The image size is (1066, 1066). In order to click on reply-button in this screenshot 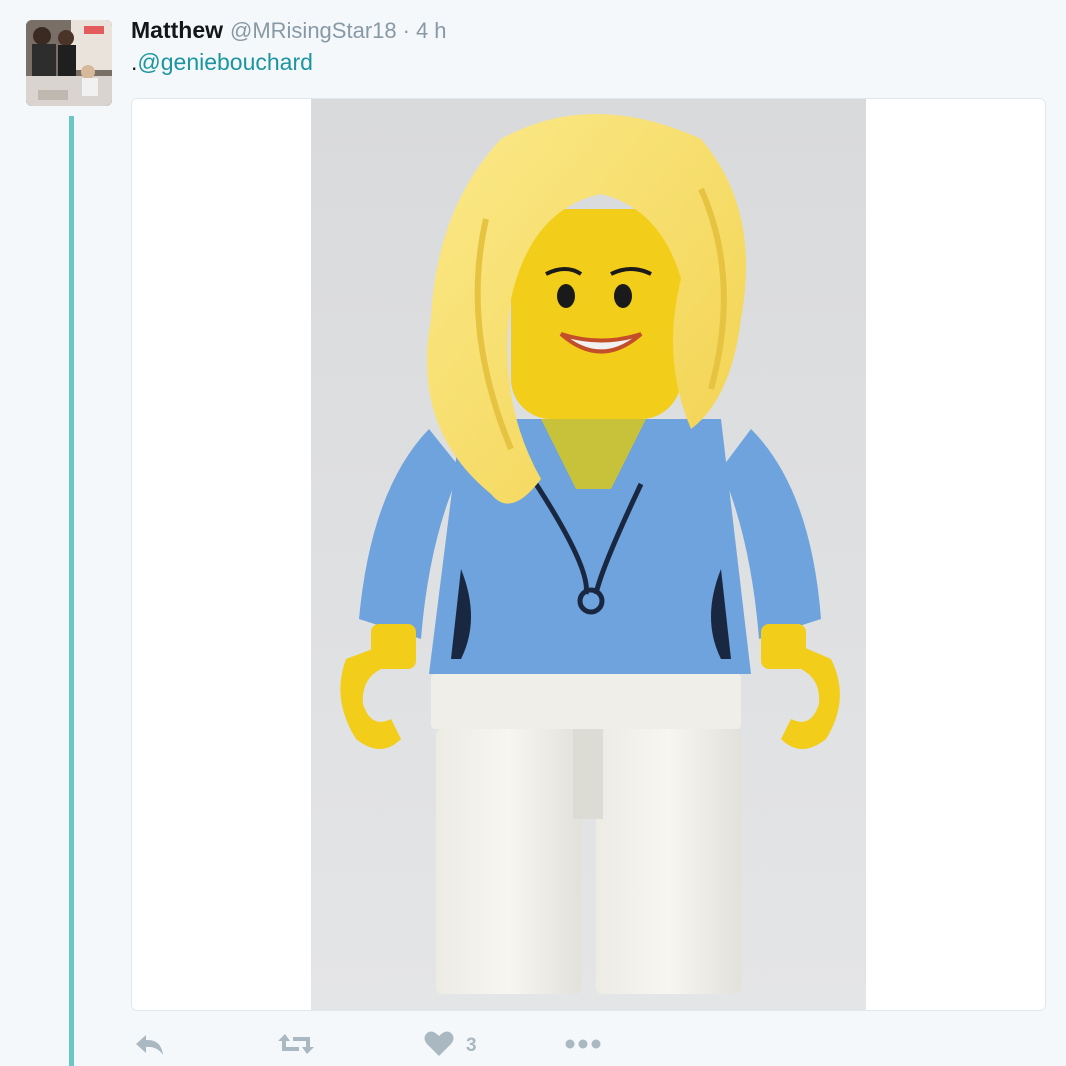, I will do `click(149, 1046)`.